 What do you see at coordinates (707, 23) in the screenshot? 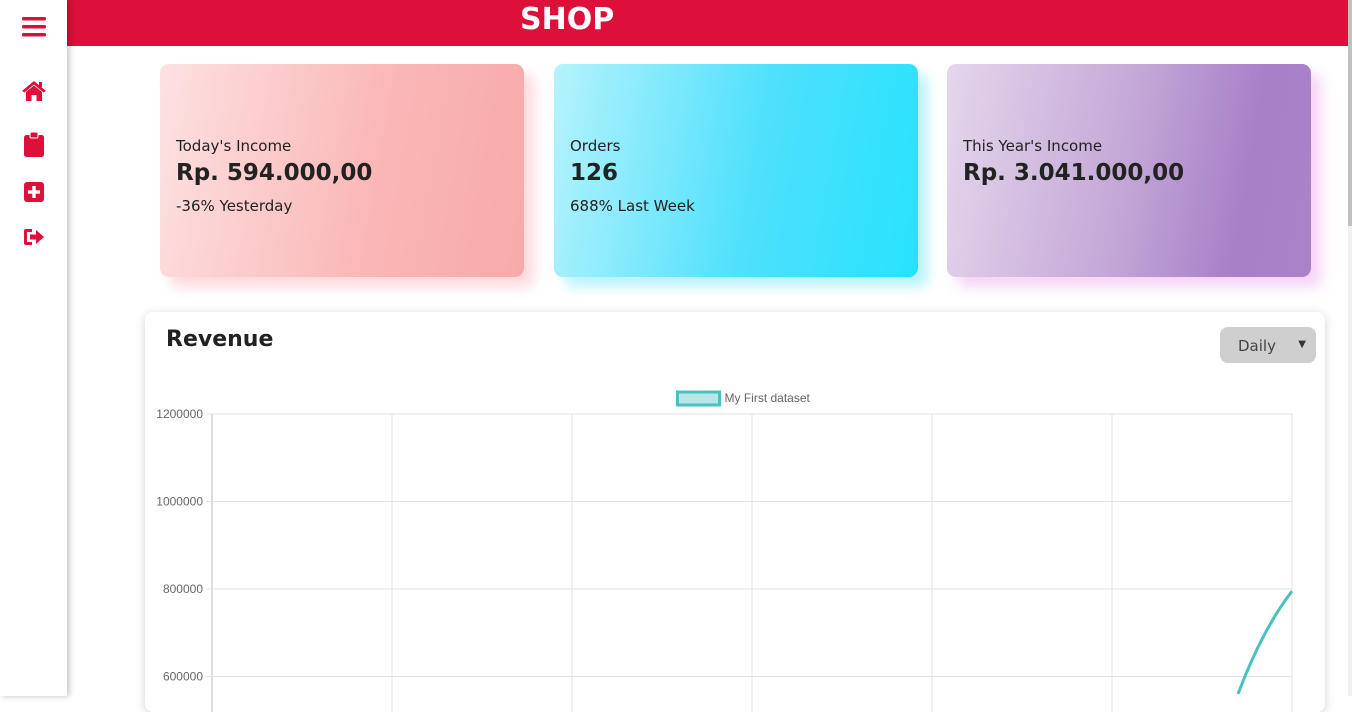
I see `top-bar: SHOP` at bounding box center [707, 23].